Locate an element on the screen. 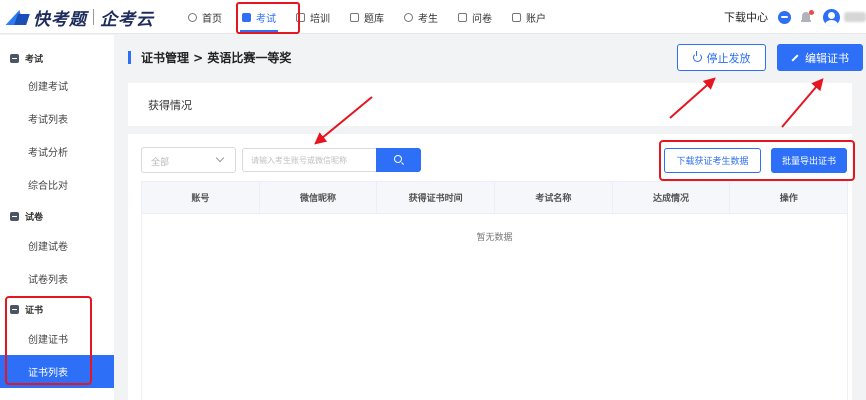 This screenshot has height=400, width=866. top-bar: 快考题 企考云 首页 考试 培训 题库 考生 问卷 账户 下载中心 is located at coordinates (433, 17).